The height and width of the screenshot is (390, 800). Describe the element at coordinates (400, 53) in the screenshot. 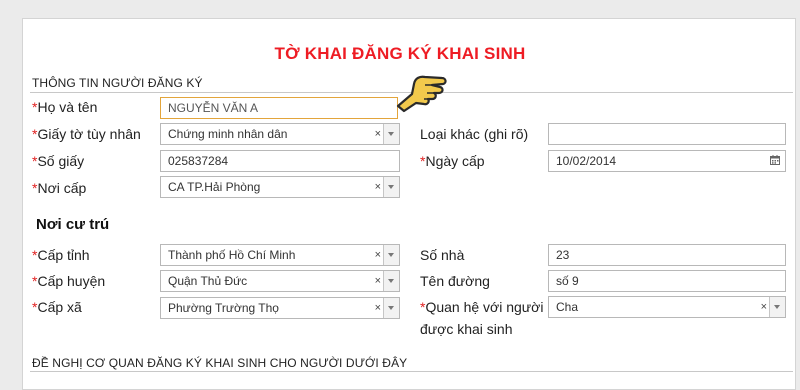

I see `form-title: TỜ KHAI ĐĂNG KÝ KHAI SINH` at that location.